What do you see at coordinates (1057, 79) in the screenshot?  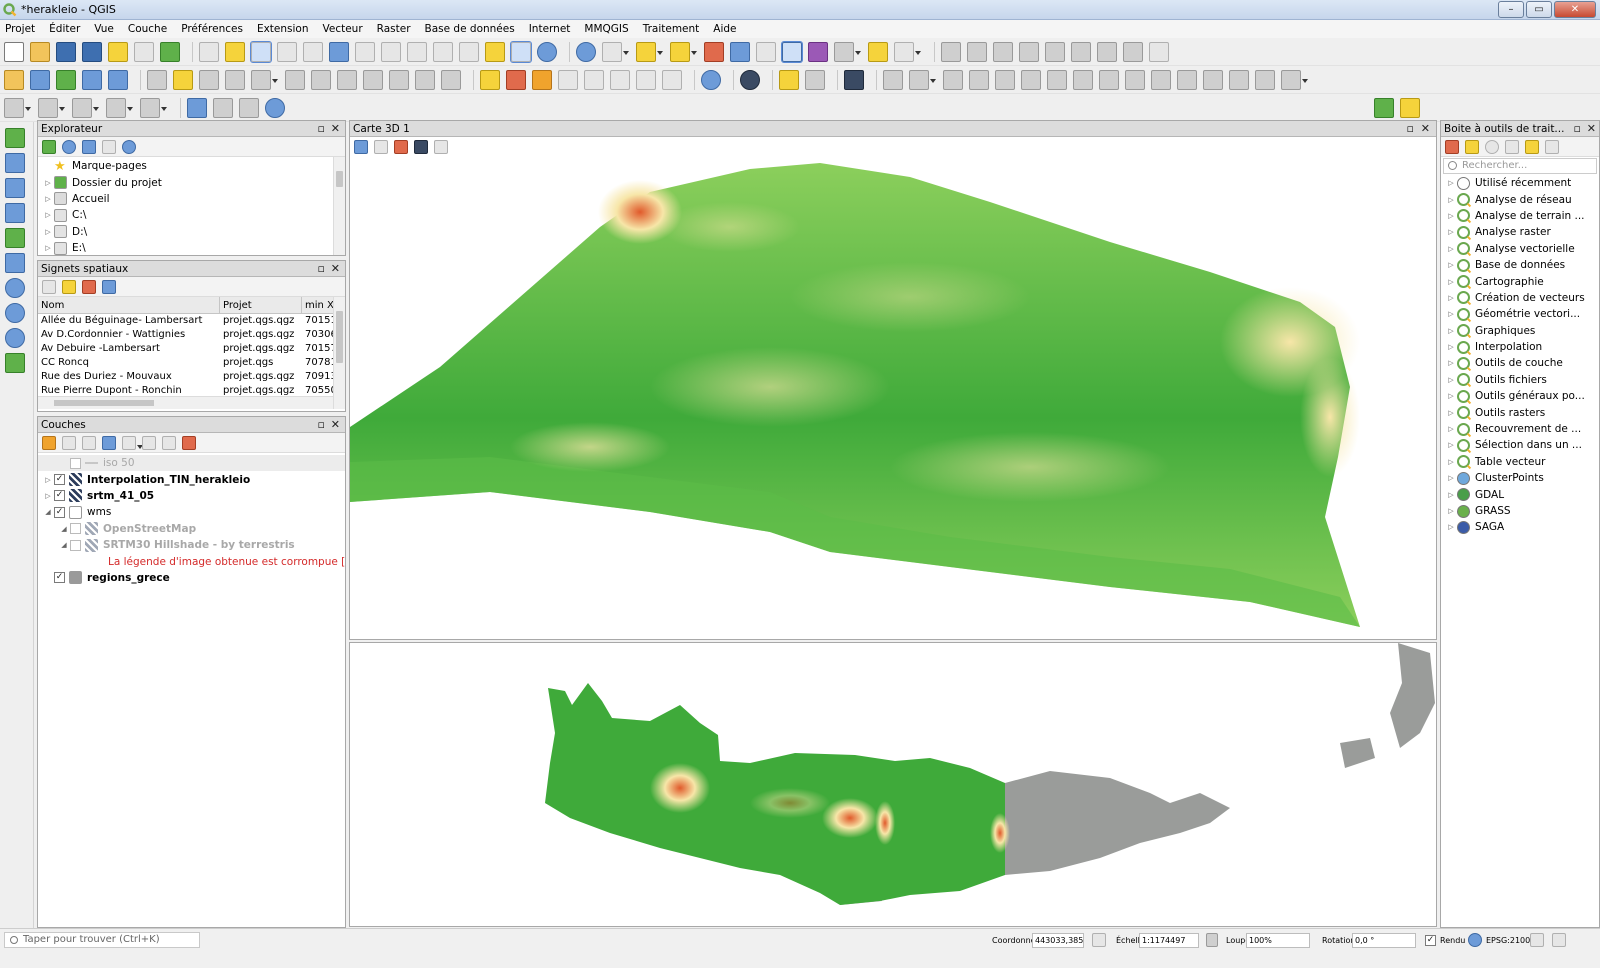 I see `advanced-digitize-7-icon` at bounding box center [1057, 79].